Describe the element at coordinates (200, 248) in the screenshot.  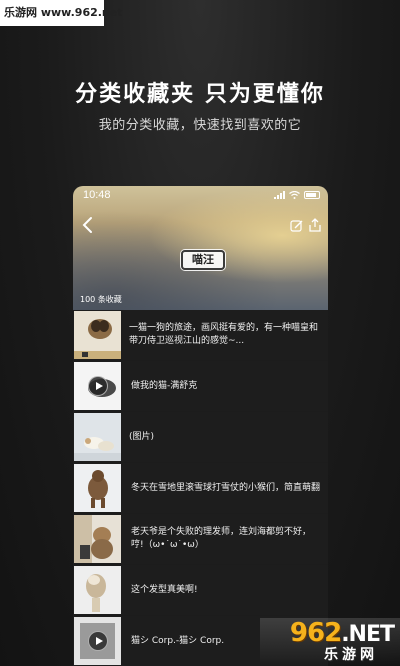
I see `collection-banner: 10:48 喵汪 100 条收藏` at that location.